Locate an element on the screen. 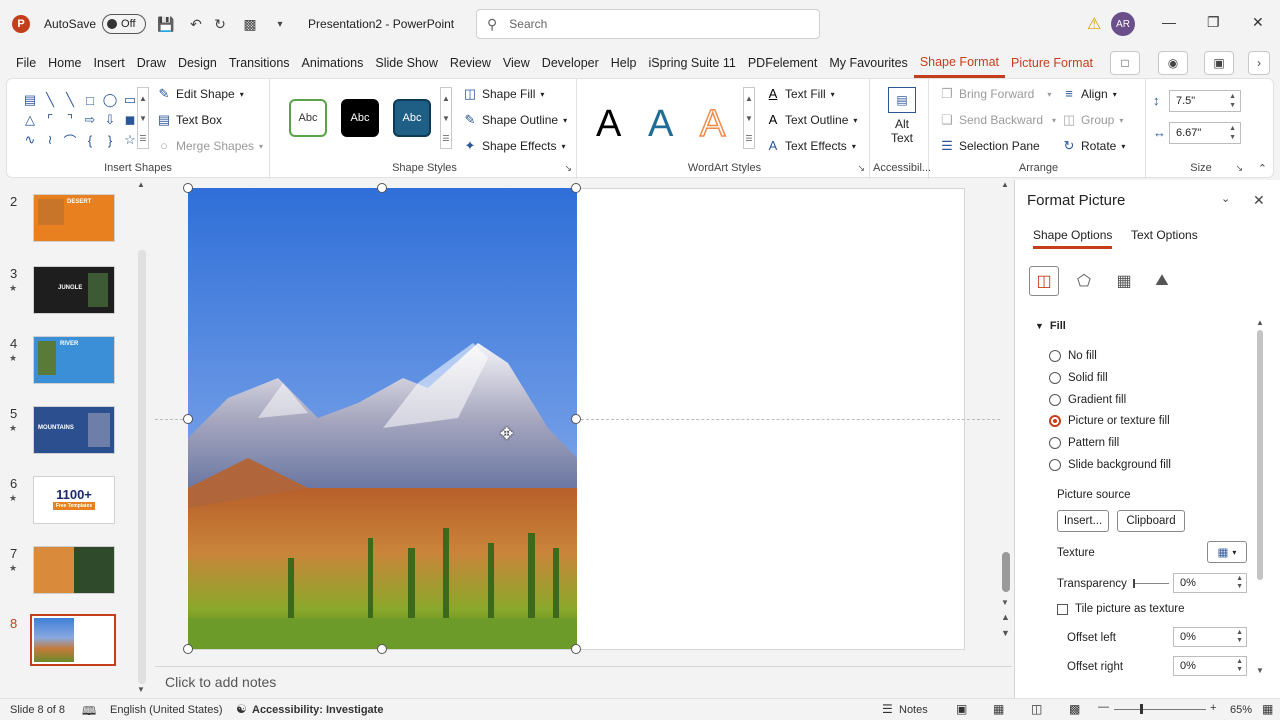 The height and width of the screenshot is (720, 1280). height-spinner: ▲ ▼ is located at coordinates (1232, 101).